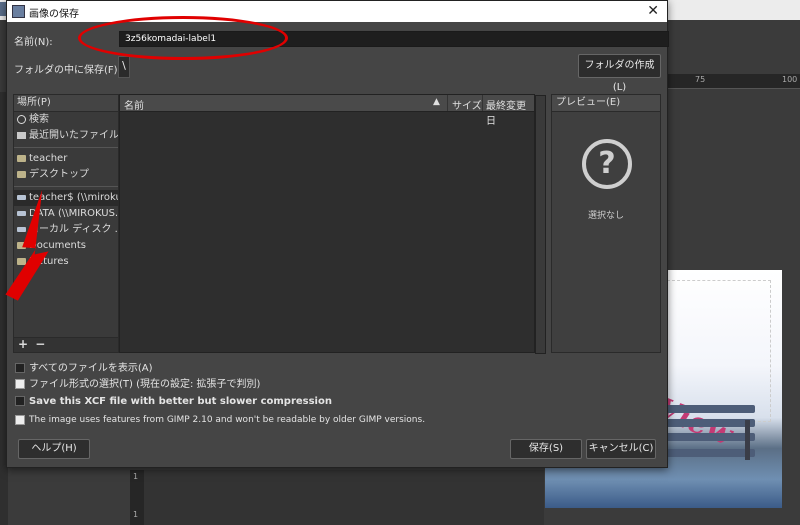  I want to click on places-item-label: 検索, so click(39, 119).